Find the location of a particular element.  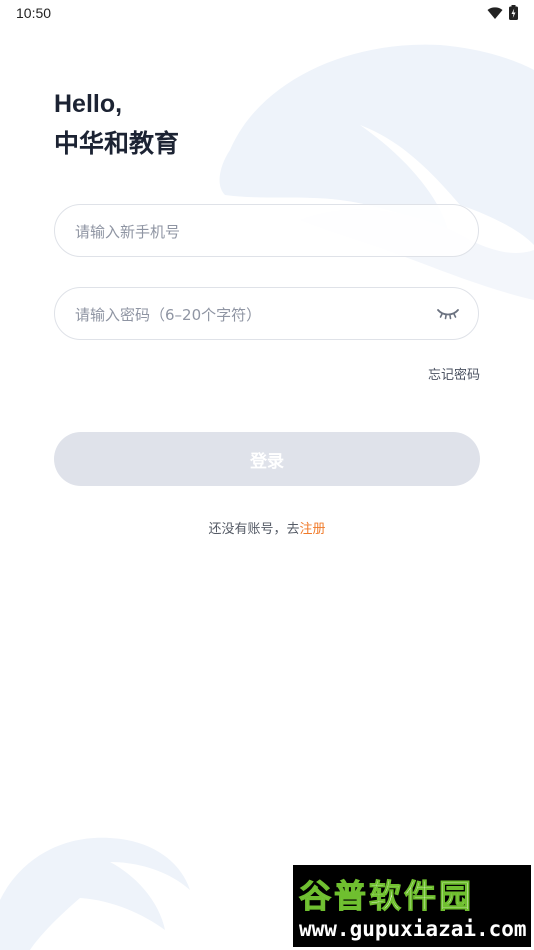

password-input is located at coordinates (250, 314).